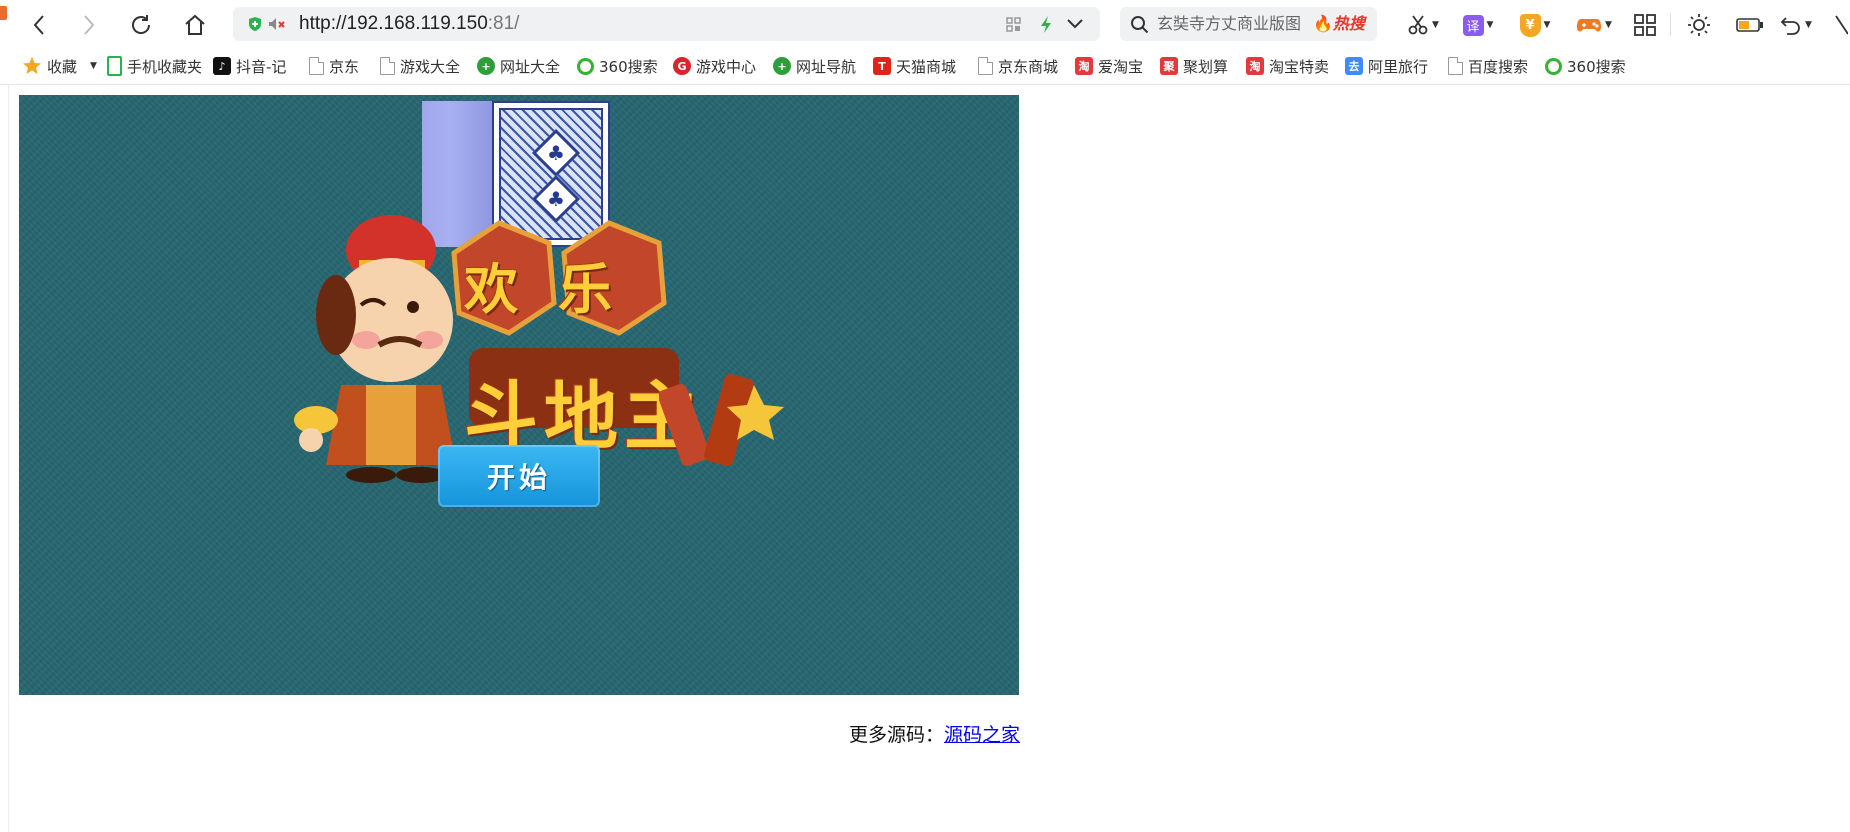 The height and width of the screenshot is (832, 1850). Describe the element at coordinates (276, 24) in the screenshot. I see `mute-icon` at that location.